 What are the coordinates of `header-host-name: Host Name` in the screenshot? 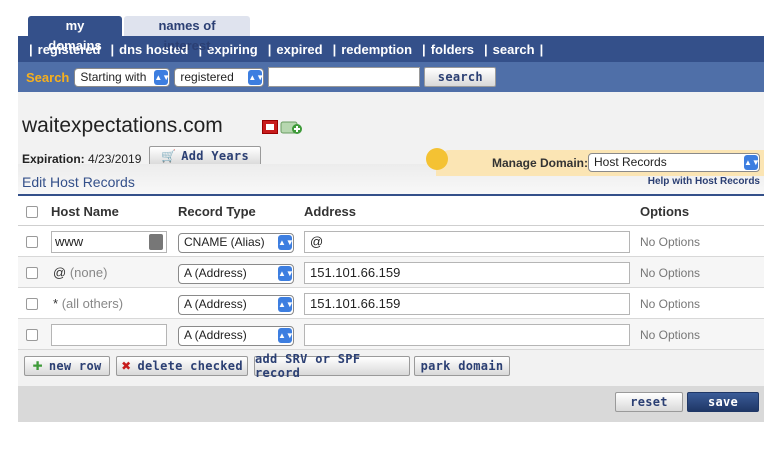 It's located at (85, 211).